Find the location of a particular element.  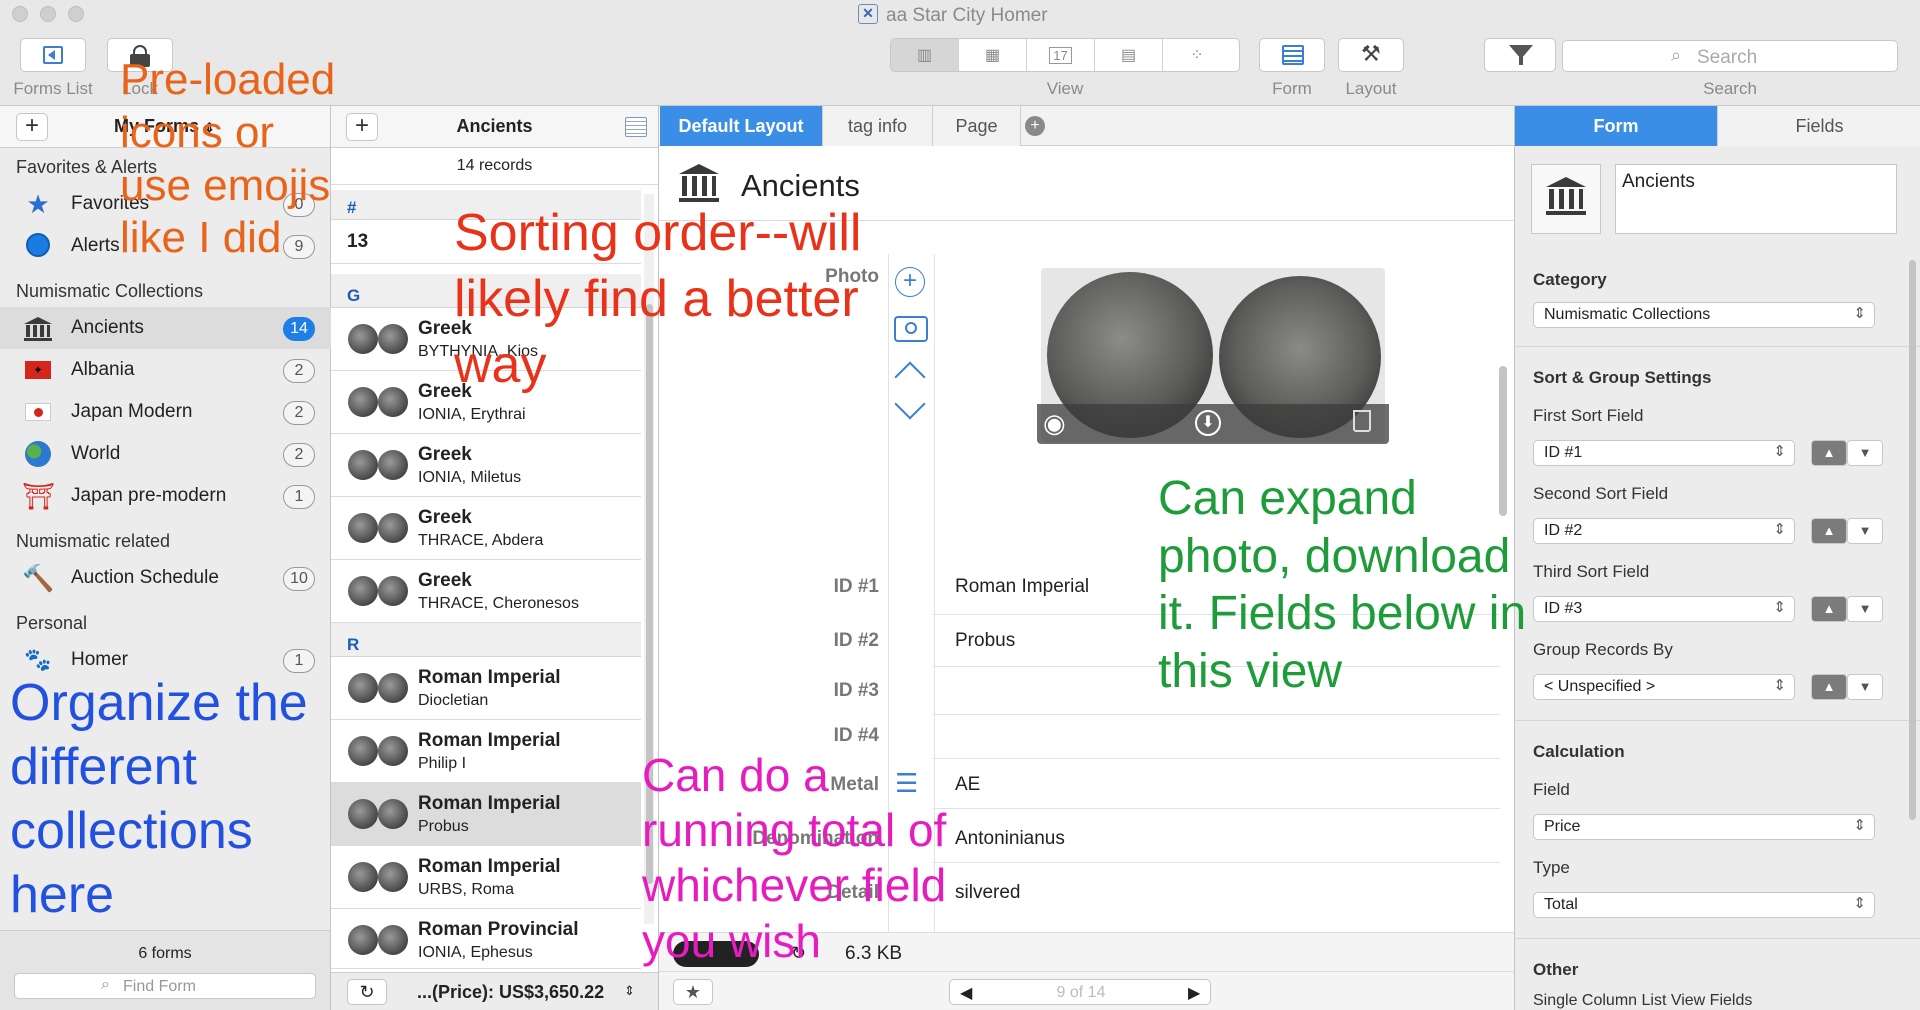

field-value-metal: AE is located at coordinates (967, 785).